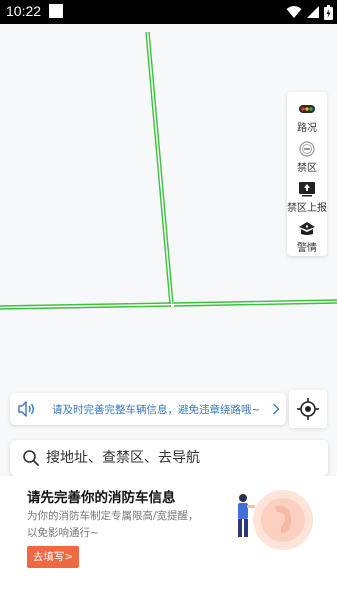  What do you see at coordinates (307, 189) in the screenshot?
I see `upload-icon` at bounding box center [307, 189].